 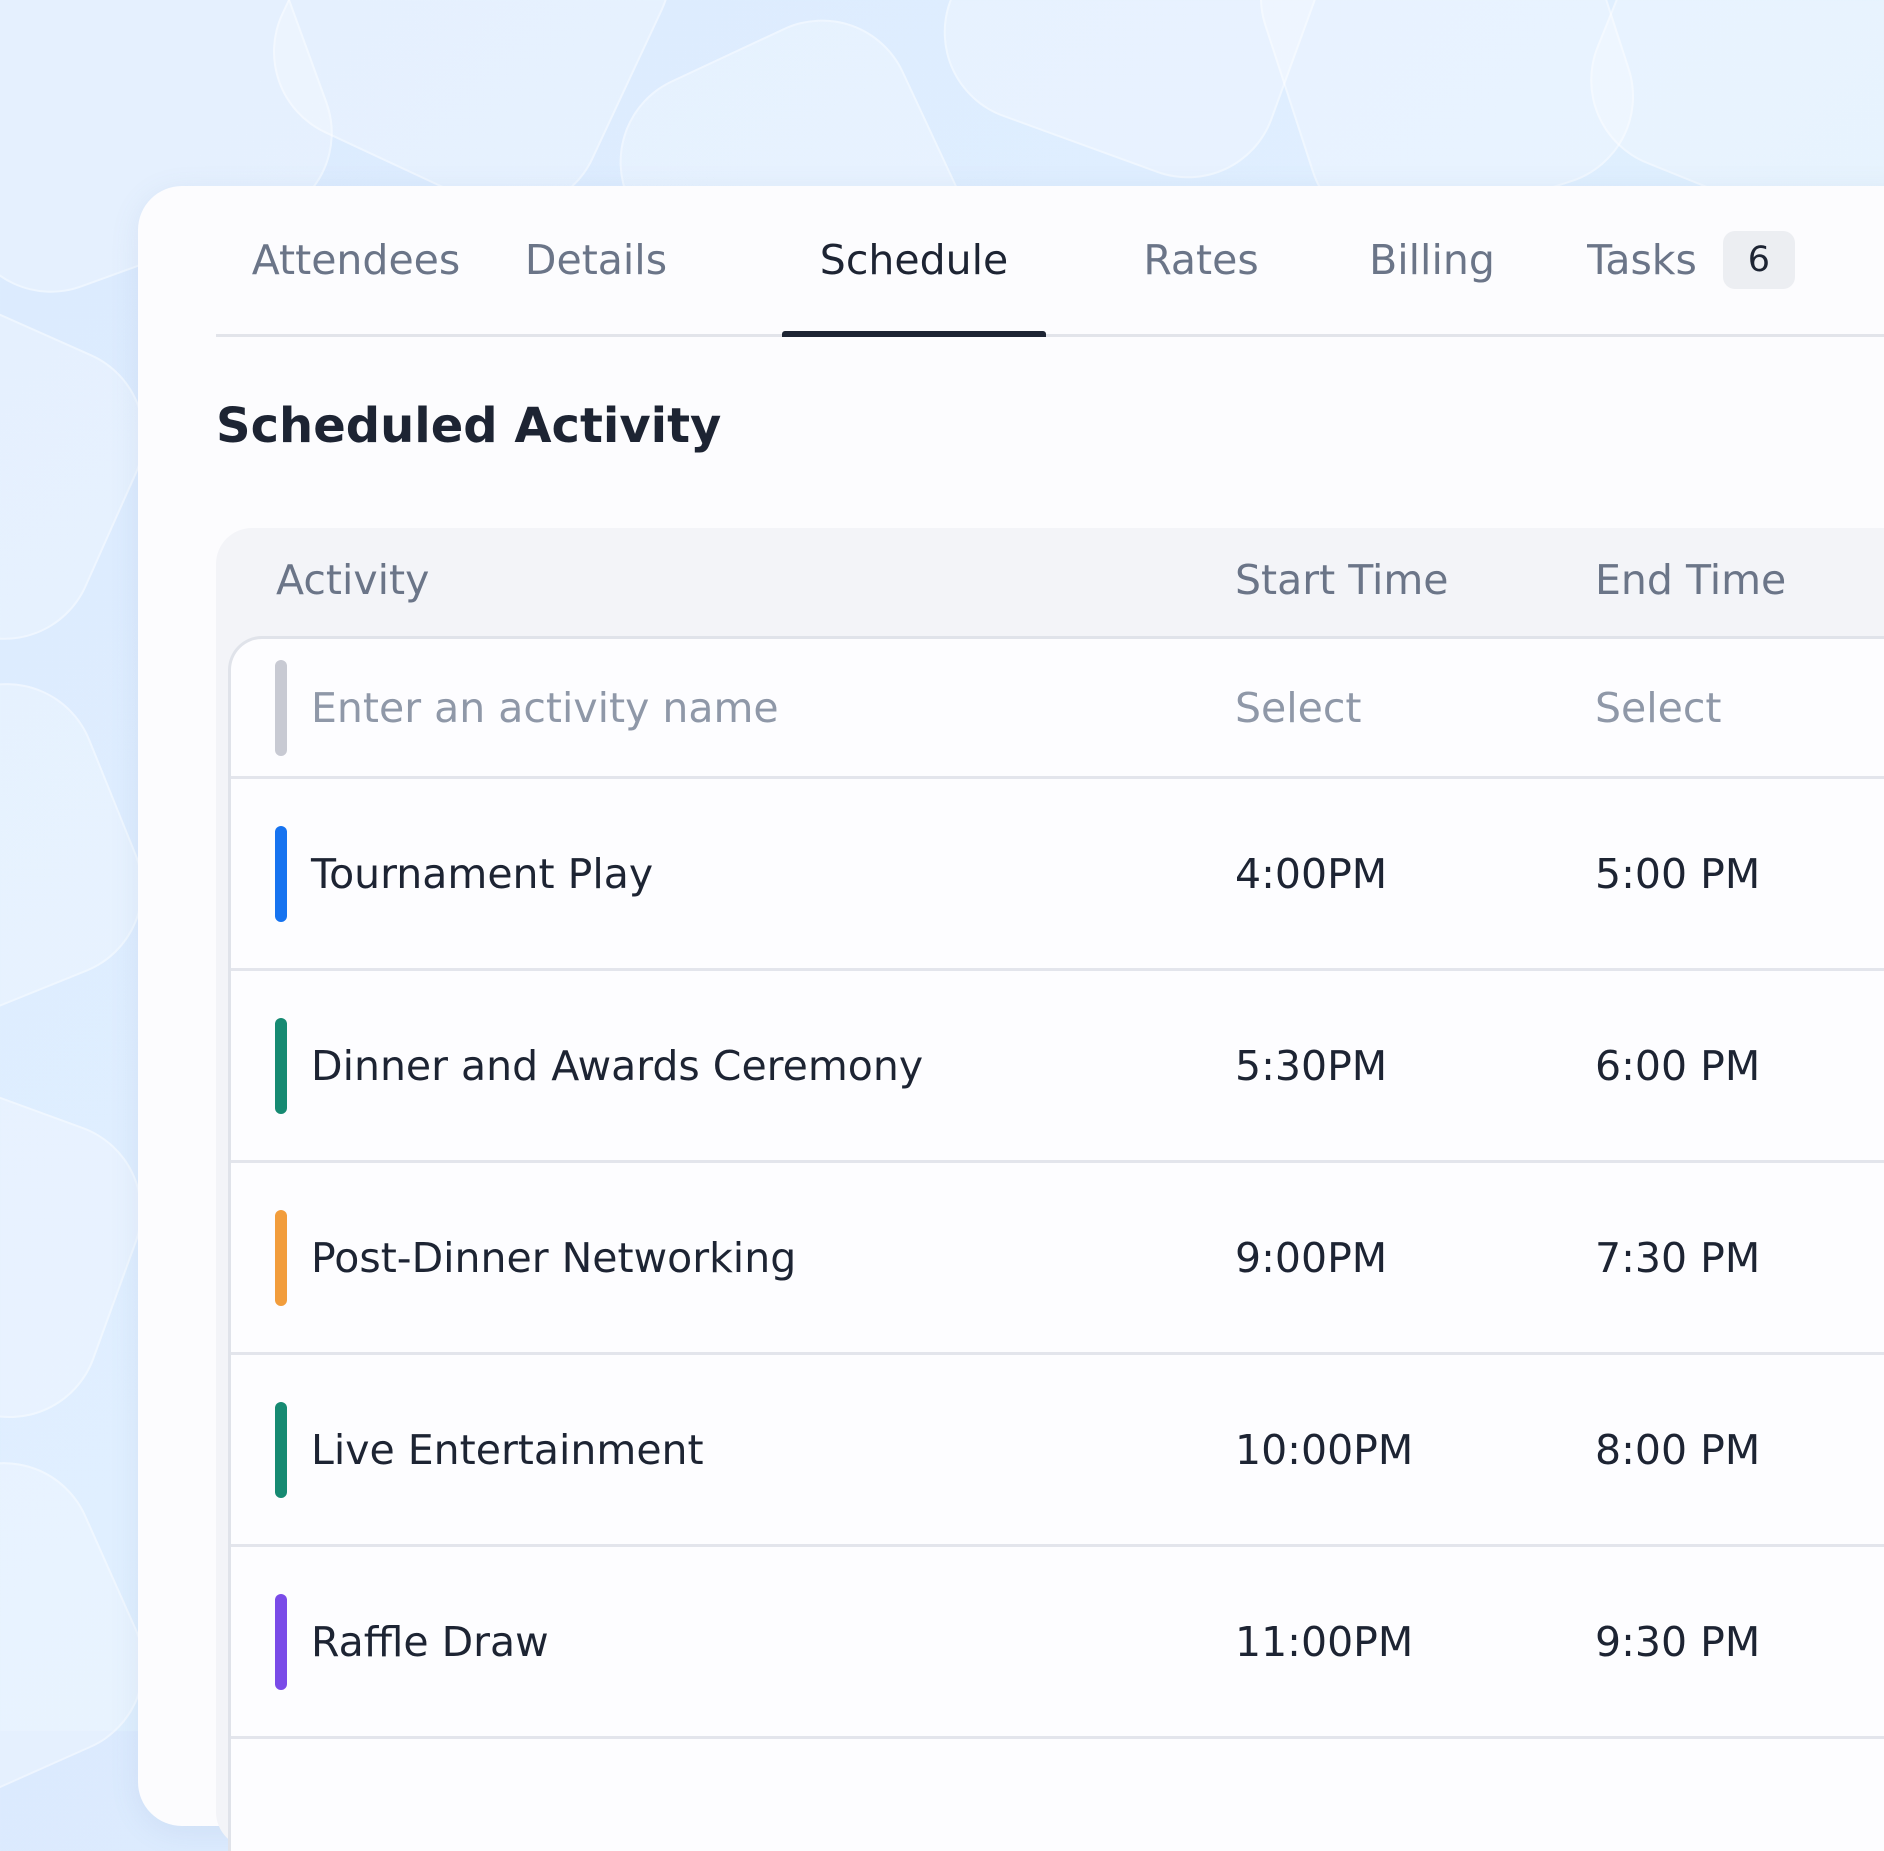 I want to click on tab-billing: Billing, so click(x=1432, y=260).